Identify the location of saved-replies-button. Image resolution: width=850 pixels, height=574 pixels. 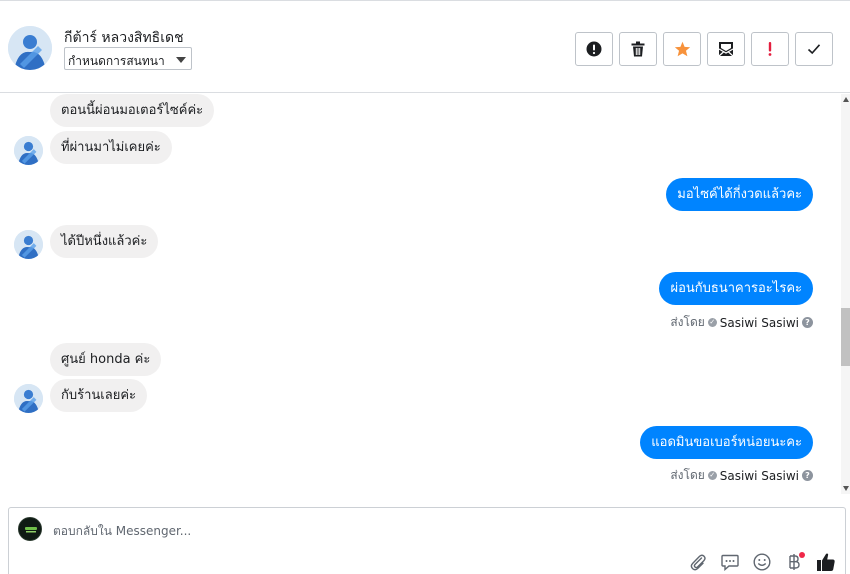
(730, 562).